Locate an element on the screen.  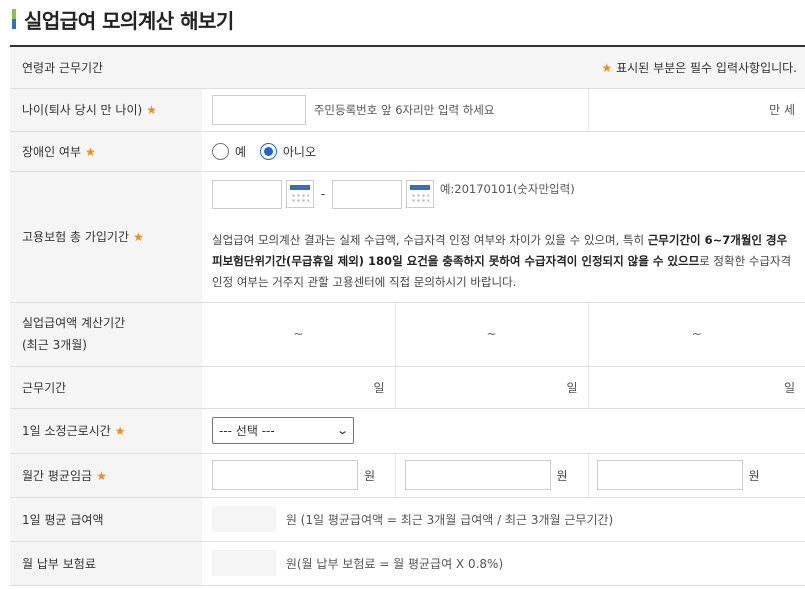
work-period-label: 근무기간 is located at coordinates (106, 387).